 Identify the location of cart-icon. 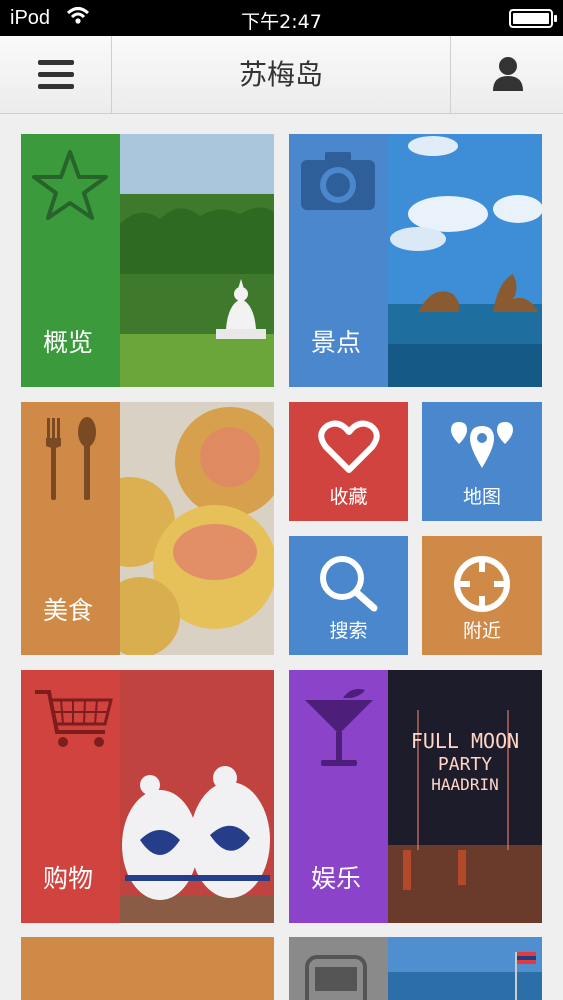
(74, 718).